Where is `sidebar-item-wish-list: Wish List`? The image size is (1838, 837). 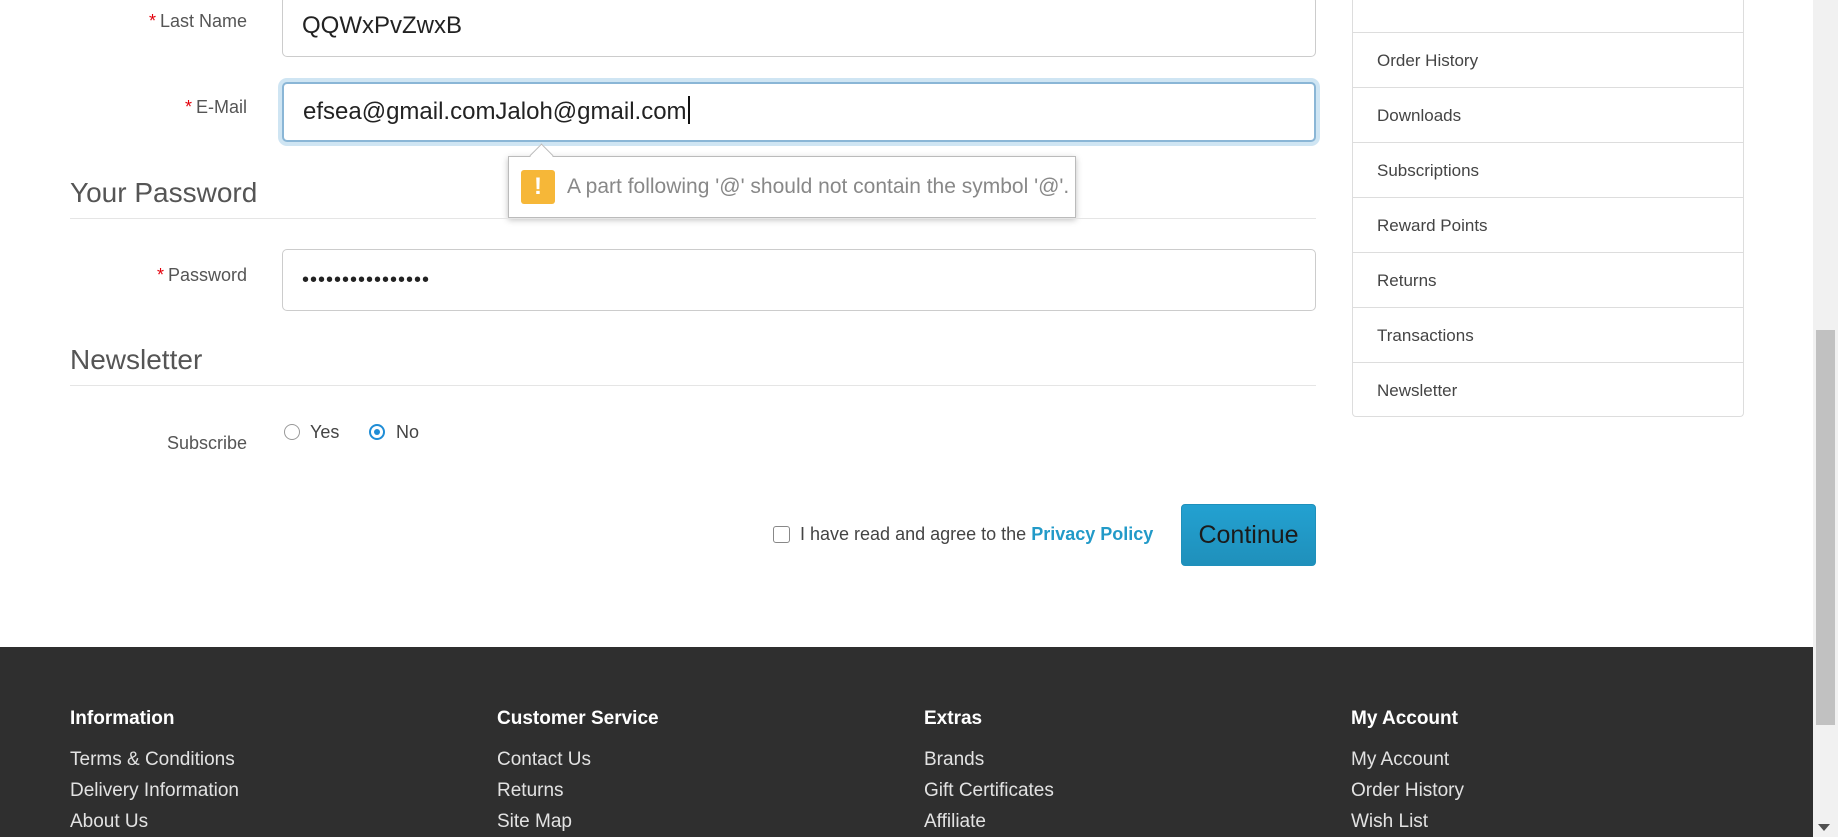
sidebar-item-wish-list: Wish List is located at coordinates (1548, 11).